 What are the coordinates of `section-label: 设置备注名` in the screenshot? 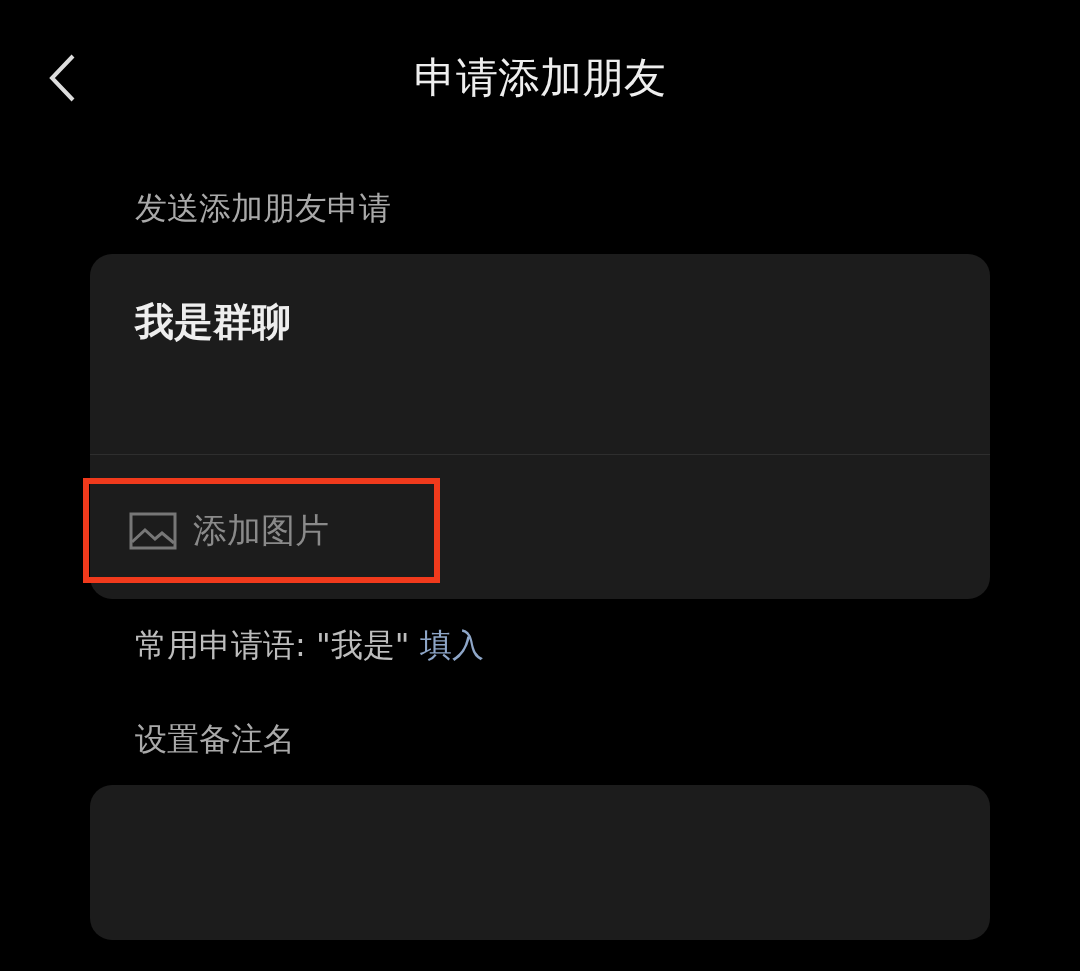 It's located at (215, 739).